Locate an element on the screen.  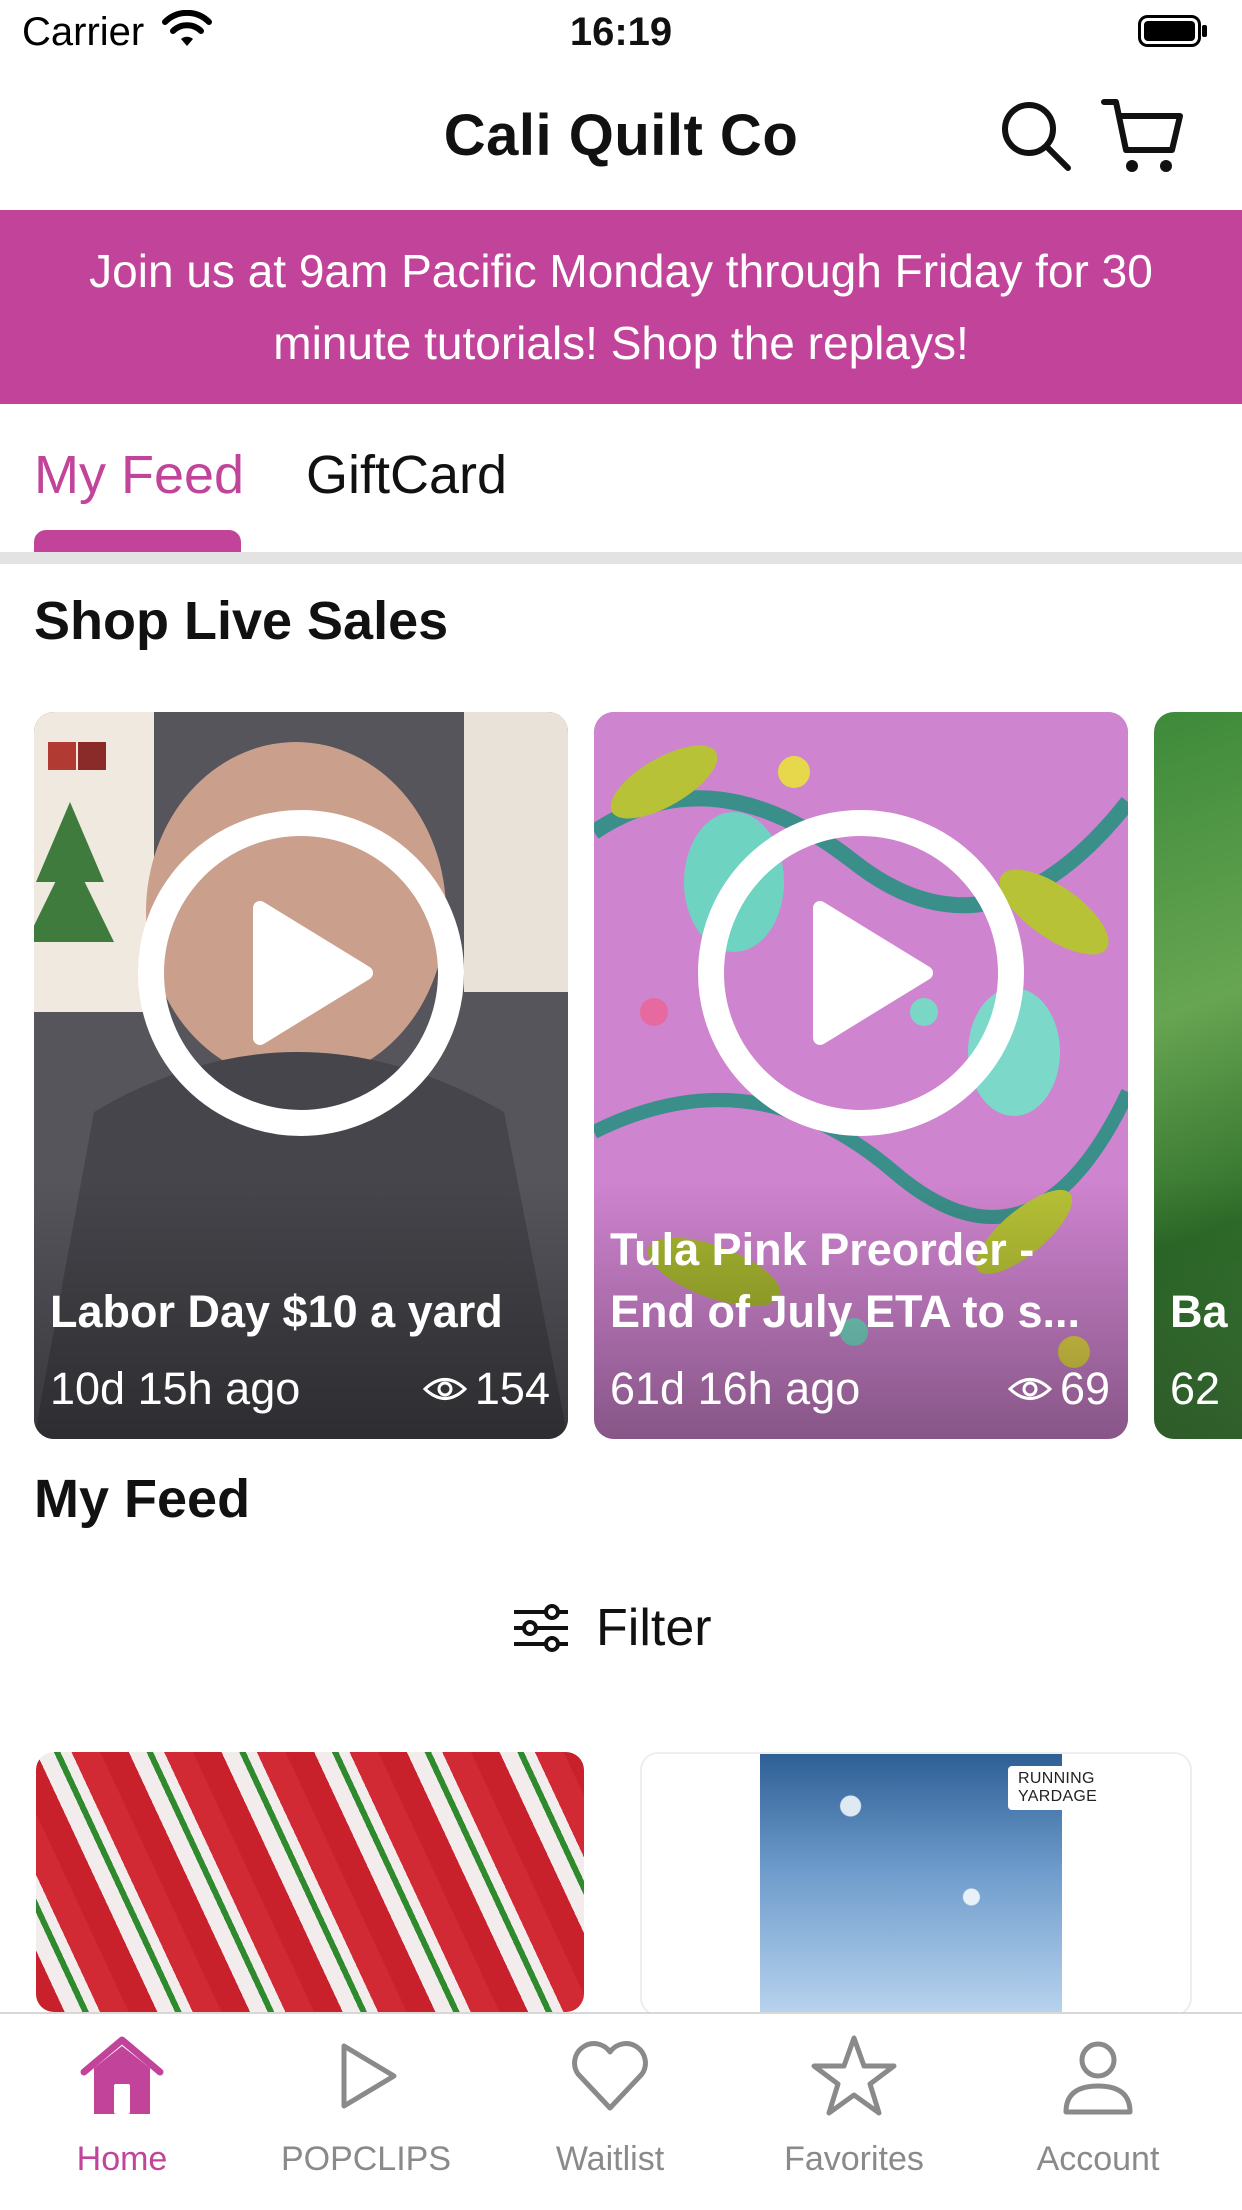
tab-indicator is located at coordinates (137, 541).